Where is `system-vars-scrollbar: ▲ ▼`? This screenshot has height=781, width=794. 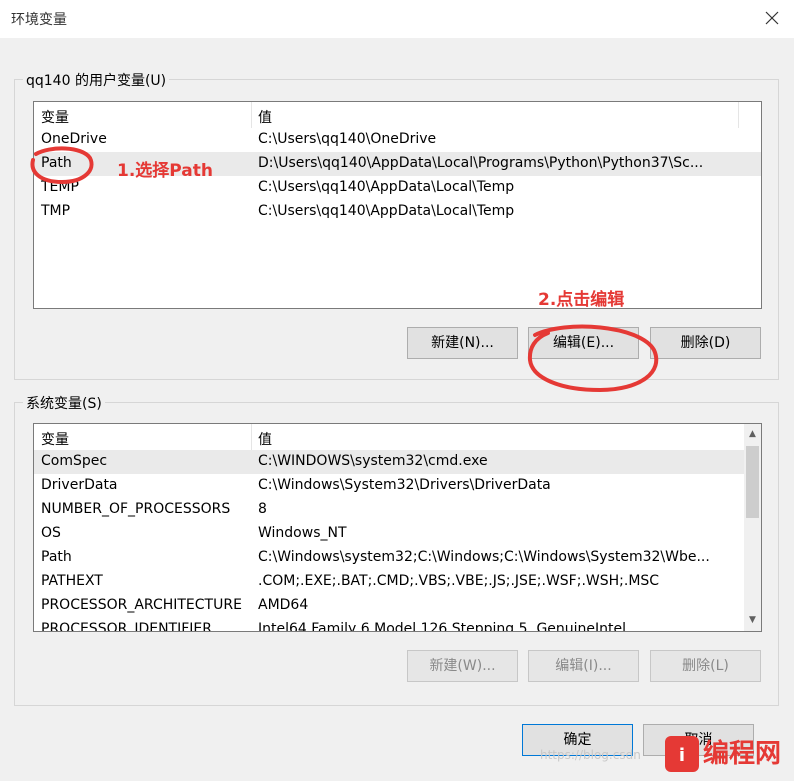 system-vars-scrollbar: ▲ ▼ is located at coordinates (752, 527).